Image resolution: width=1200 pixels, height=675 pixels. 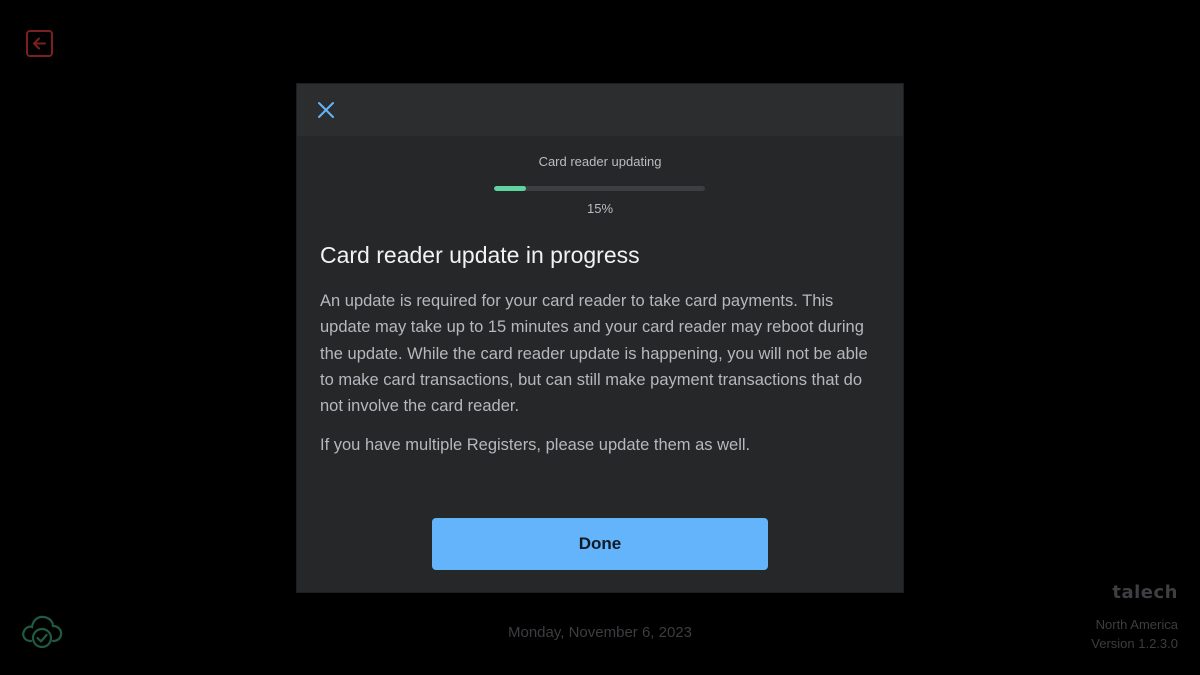 I want to click on current-date: Monday, November 6, 2023, so click(x=600, y=632).